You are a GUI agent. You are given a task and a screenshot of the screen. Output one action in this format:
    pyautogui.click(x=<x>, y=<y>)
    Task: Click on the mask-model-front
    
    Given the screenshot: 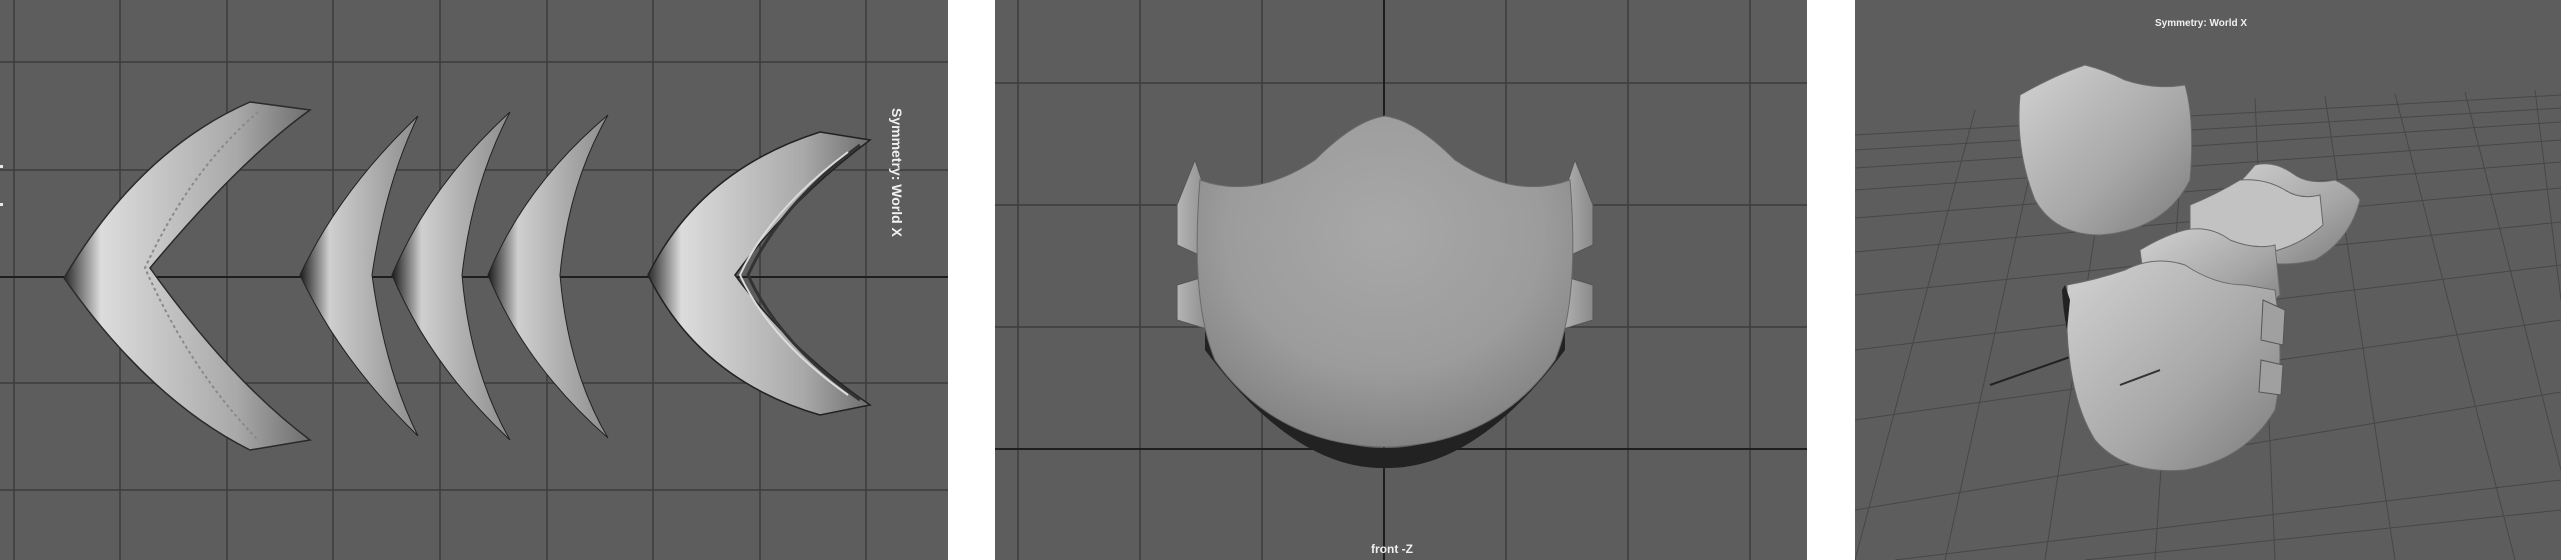 What is the action you would take?
    pyautogui.click(x=1385, y=292)
    